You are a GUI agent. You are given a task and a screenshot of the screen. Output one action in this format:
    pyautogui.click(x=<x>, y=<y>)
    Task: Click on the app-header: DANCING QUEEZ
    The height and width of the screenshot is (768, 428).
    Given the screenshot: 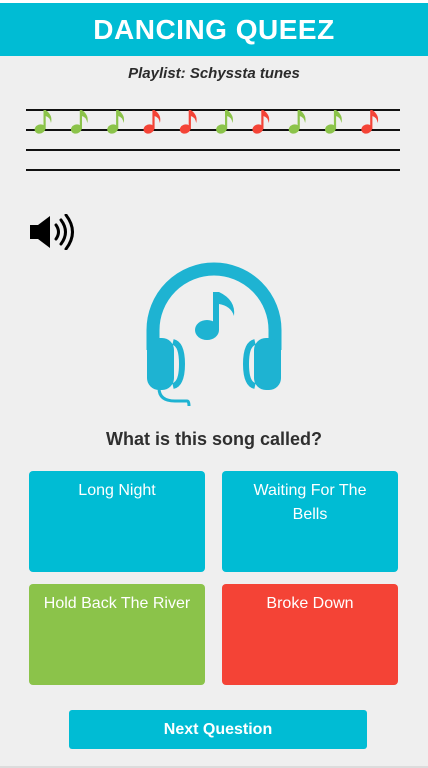 What is the action you would take?
    pyautogui.click(x=214, y=29)
    